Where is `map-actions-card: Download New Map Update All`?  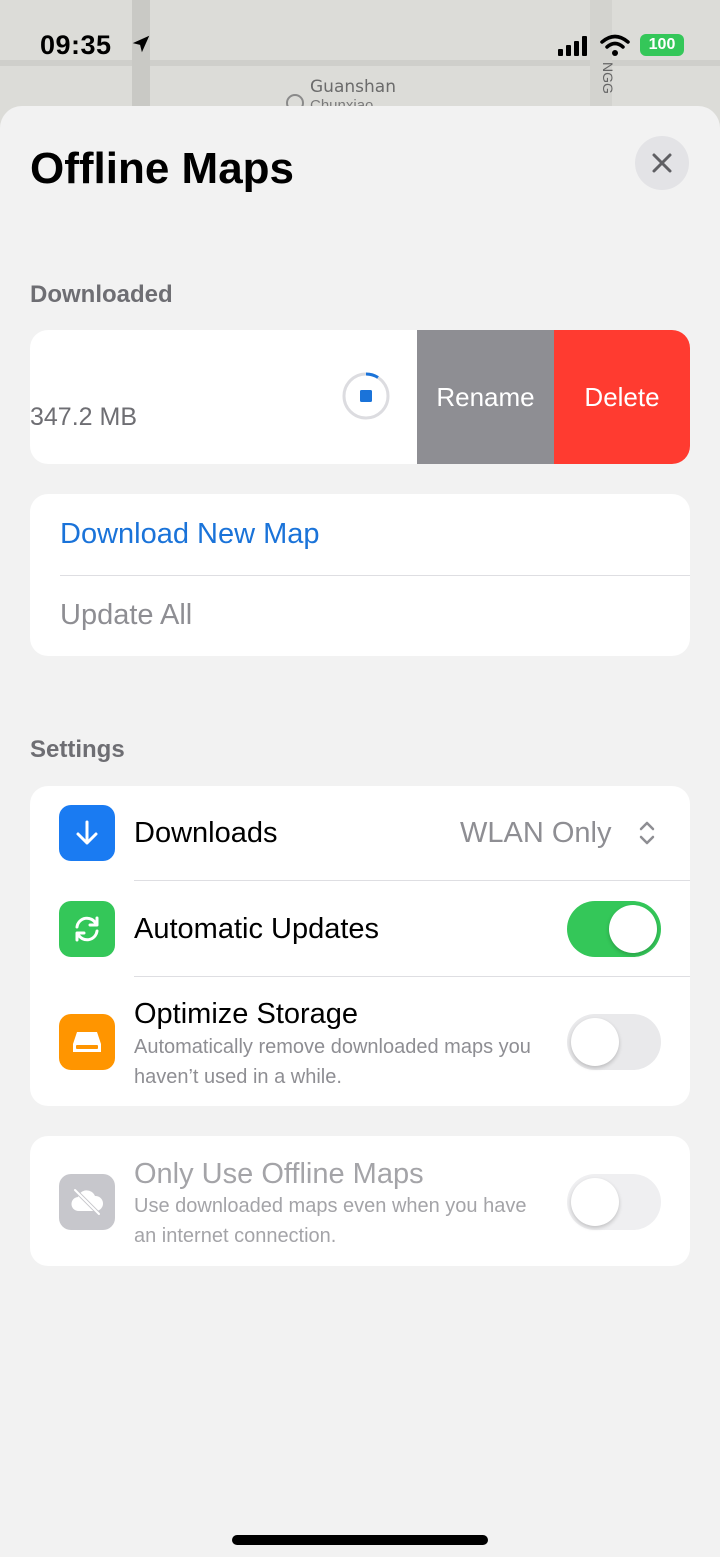 map-actions-card: Download New Map Update All is located at coordinates (360, 575).